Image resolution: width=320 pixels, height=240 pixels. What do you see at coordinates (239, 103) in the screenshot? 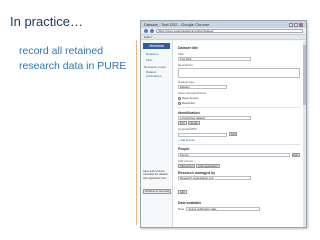
I see `access-option-restricted: Restricted` at bounding box center [239, 103].